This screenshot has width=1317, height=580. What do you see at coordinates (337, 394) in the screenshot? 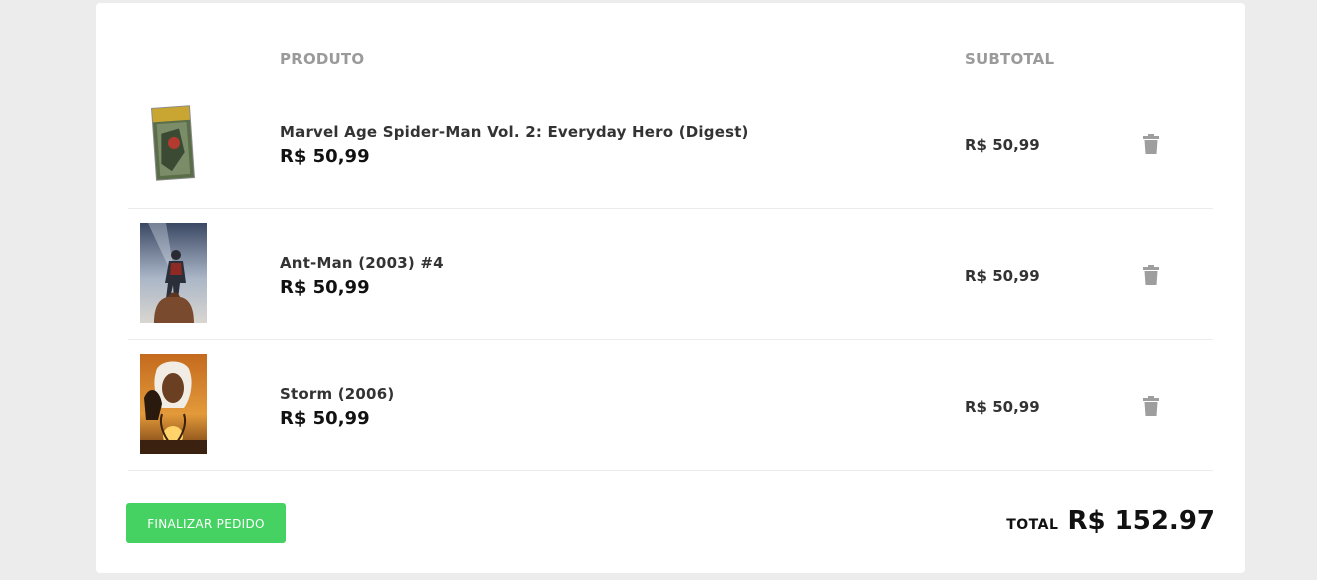
I see `product-name: Storm (2006)` at bounding box center [337, 394].